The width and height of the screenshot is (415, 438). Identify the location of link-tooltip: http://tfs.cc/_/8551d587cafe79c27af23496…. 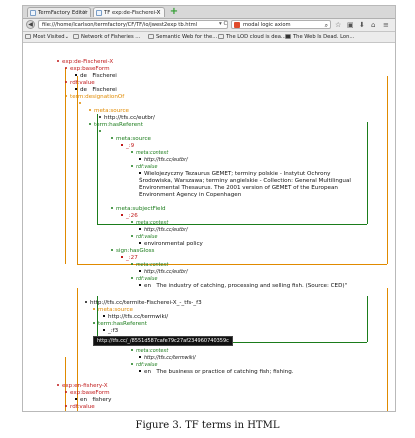
(163, 341).